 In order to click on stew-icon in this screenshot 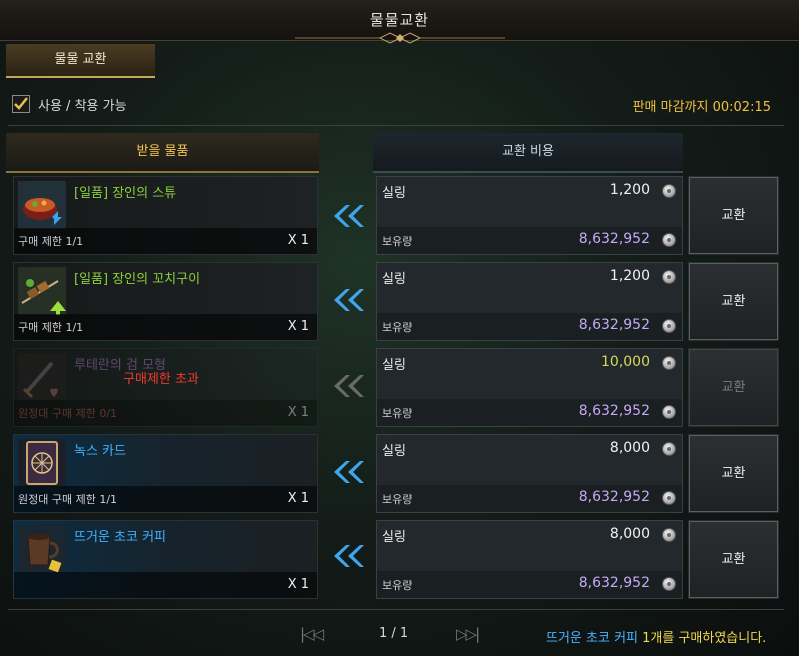, I will do `click(42, 205)`.